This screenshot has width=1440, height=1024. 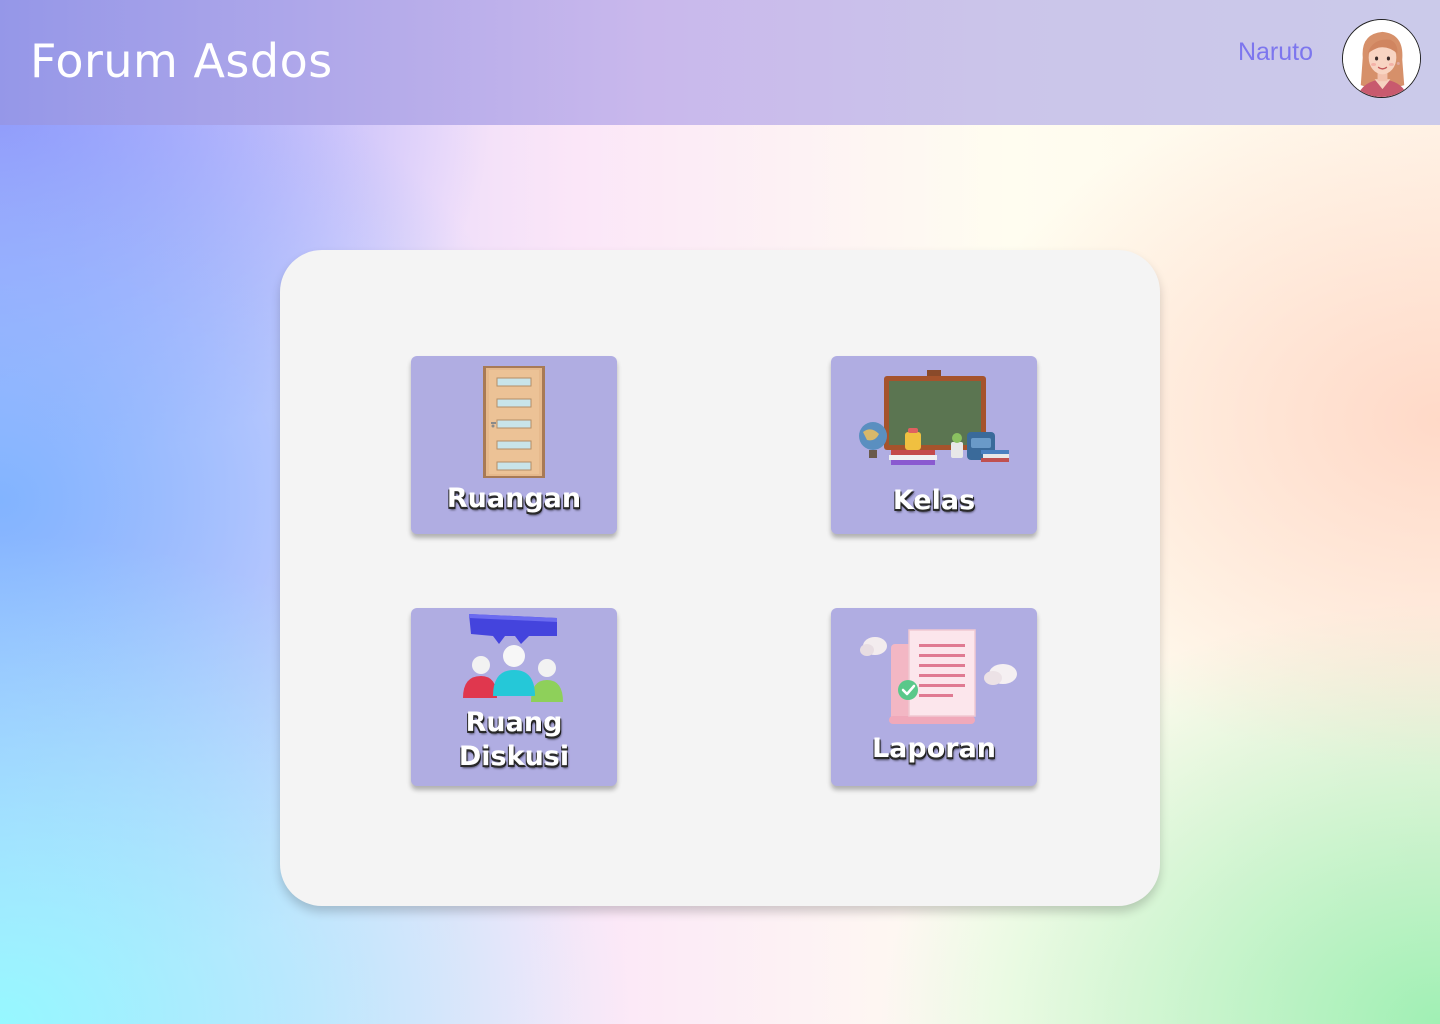 What do you see at coordinates (938, 676) in the screenshot?
I see `report-document-icon` at bounding box center [938, 676].